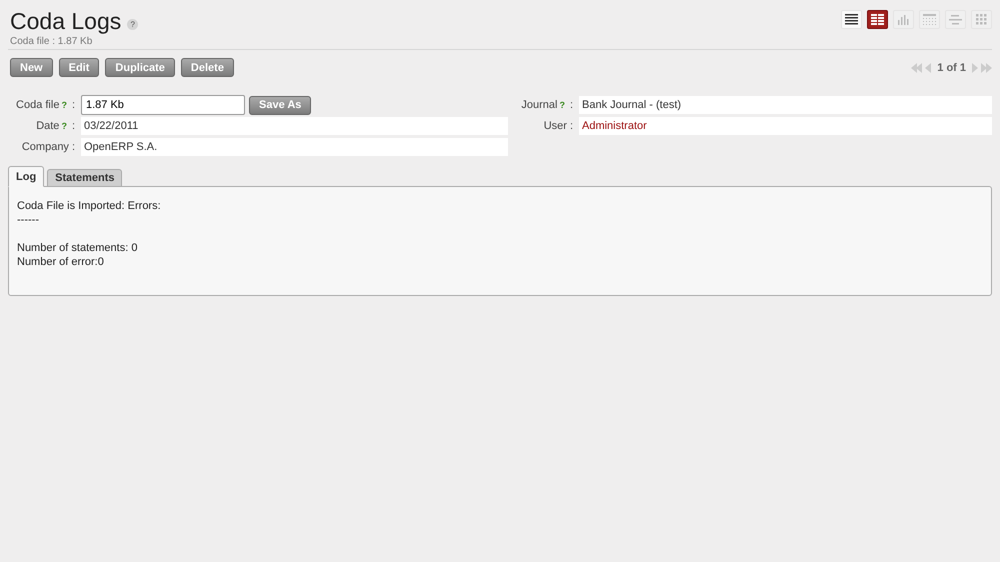  What do you see at coordinates (61, 262) in the screenshot?
I see `log-line: Number of error:0` at bounding box center [61, 262].